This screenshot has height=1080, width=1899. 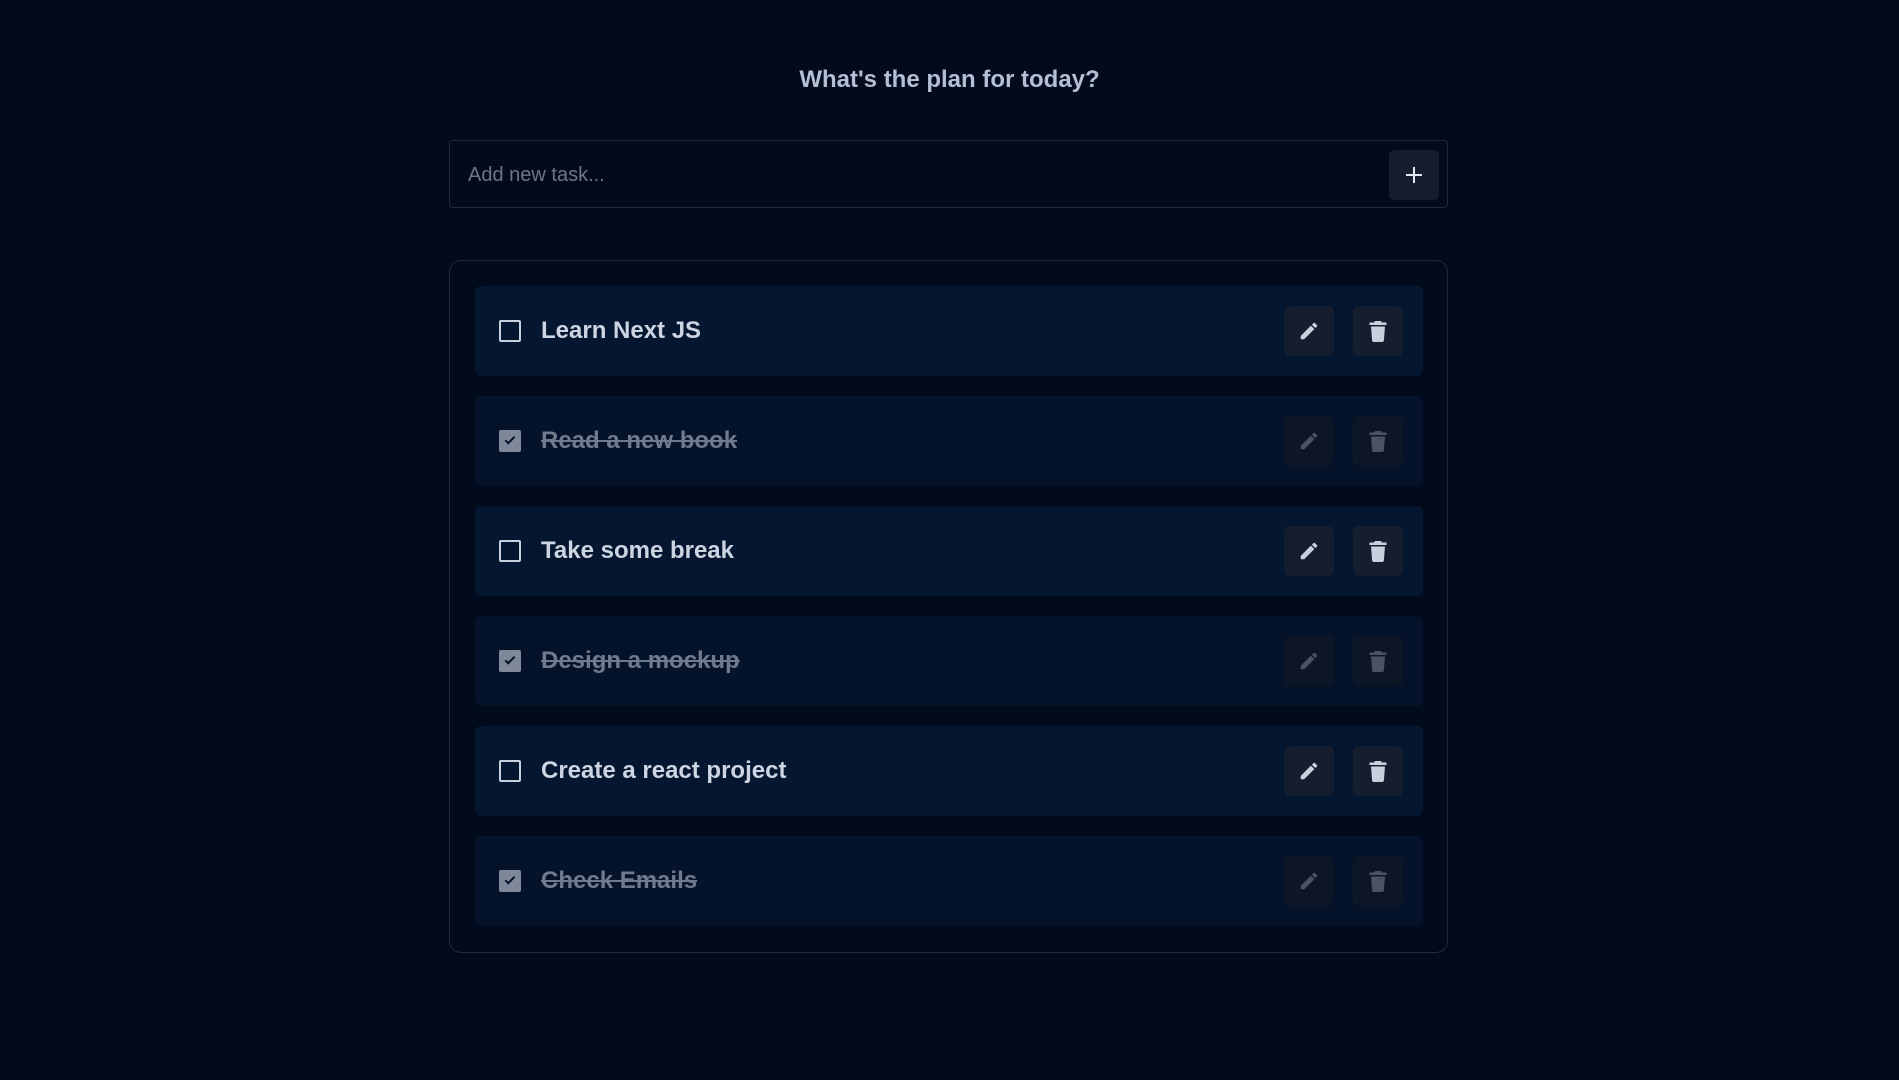 I want to click on task-title: Create a react project, so click(x=664, y=770).